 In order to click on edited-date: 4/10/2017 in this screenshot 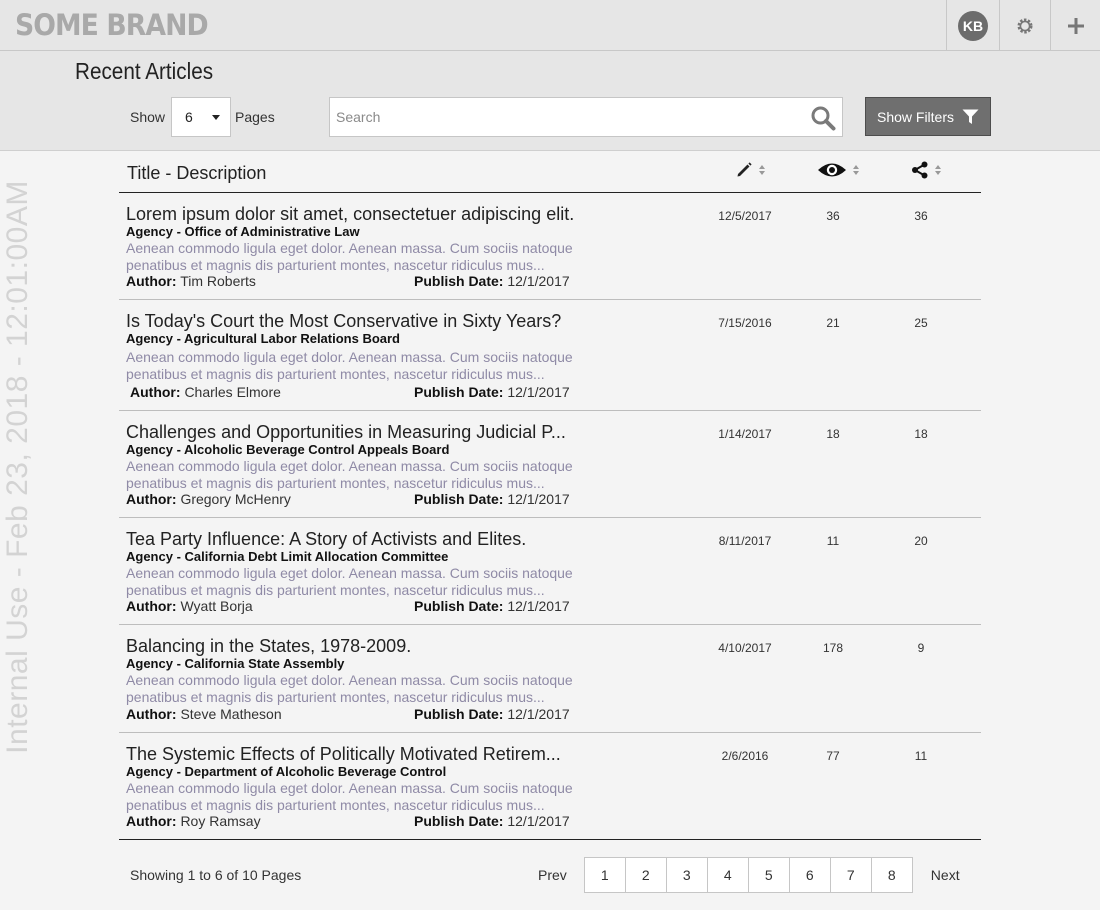, I will do `click(745, 648)`.